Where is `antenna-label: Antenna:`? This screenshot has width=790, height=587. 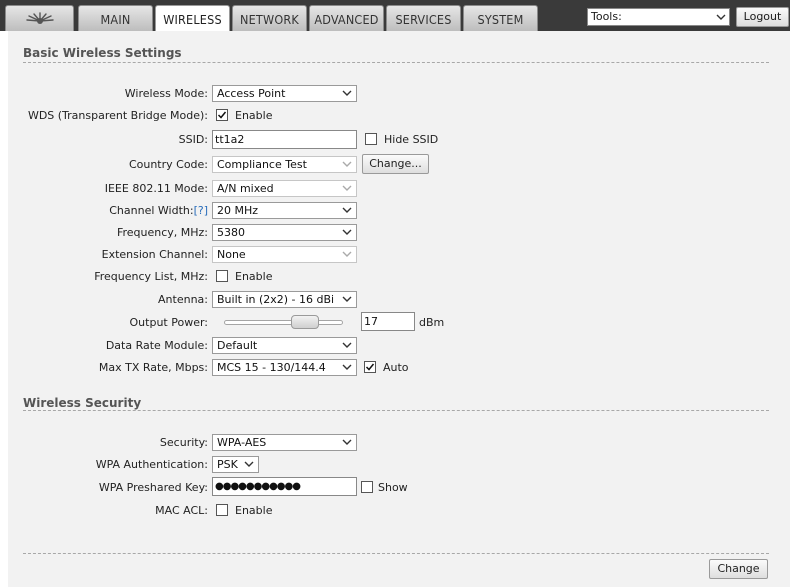 antenna-label: Antenna: is located at coordinates (183, 299).